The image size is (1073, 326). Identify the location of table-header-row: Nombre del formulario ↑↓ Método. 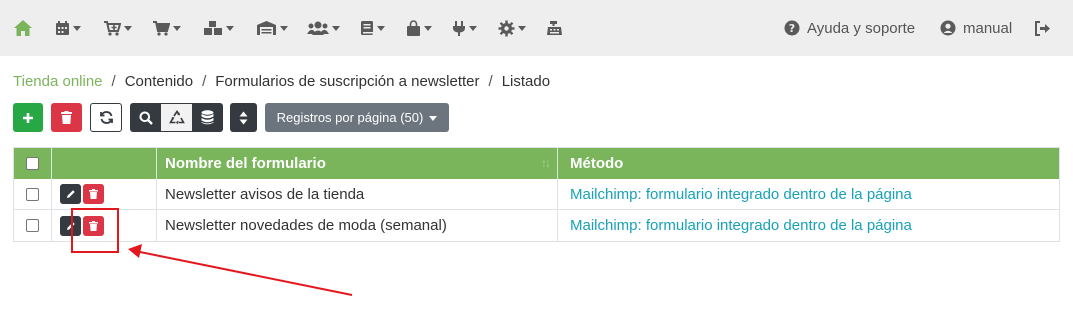
(536, 163).